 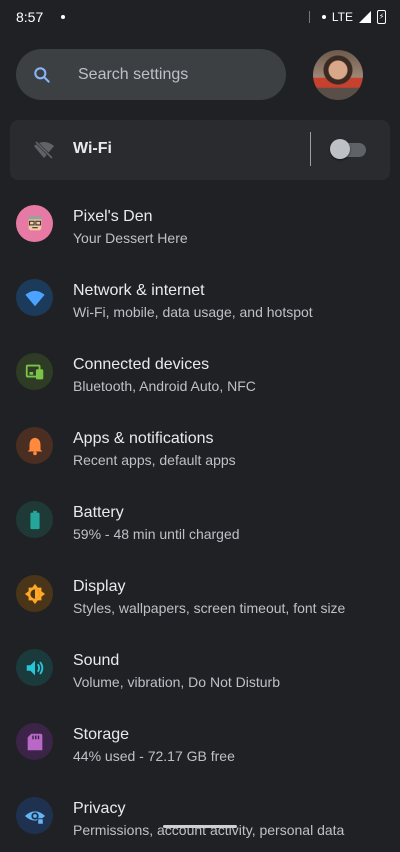 I want to click on pixel-den-icon, so click(x=34, y=223).